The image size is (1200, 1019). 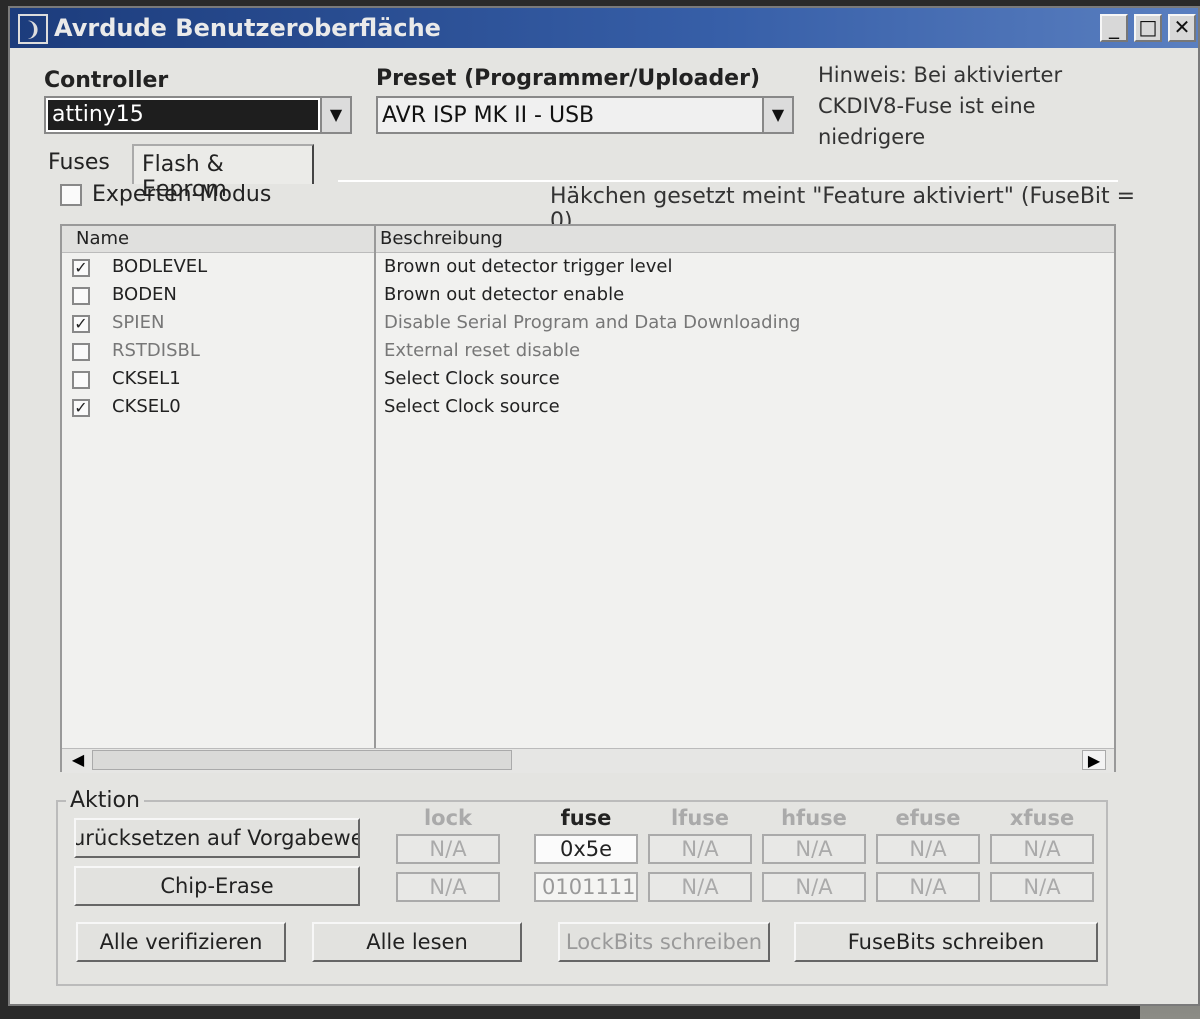 What do you see at coordinates (219, 239) in the screenshot?
I see `column-header-name: Name` at bounding box center [219, 239].